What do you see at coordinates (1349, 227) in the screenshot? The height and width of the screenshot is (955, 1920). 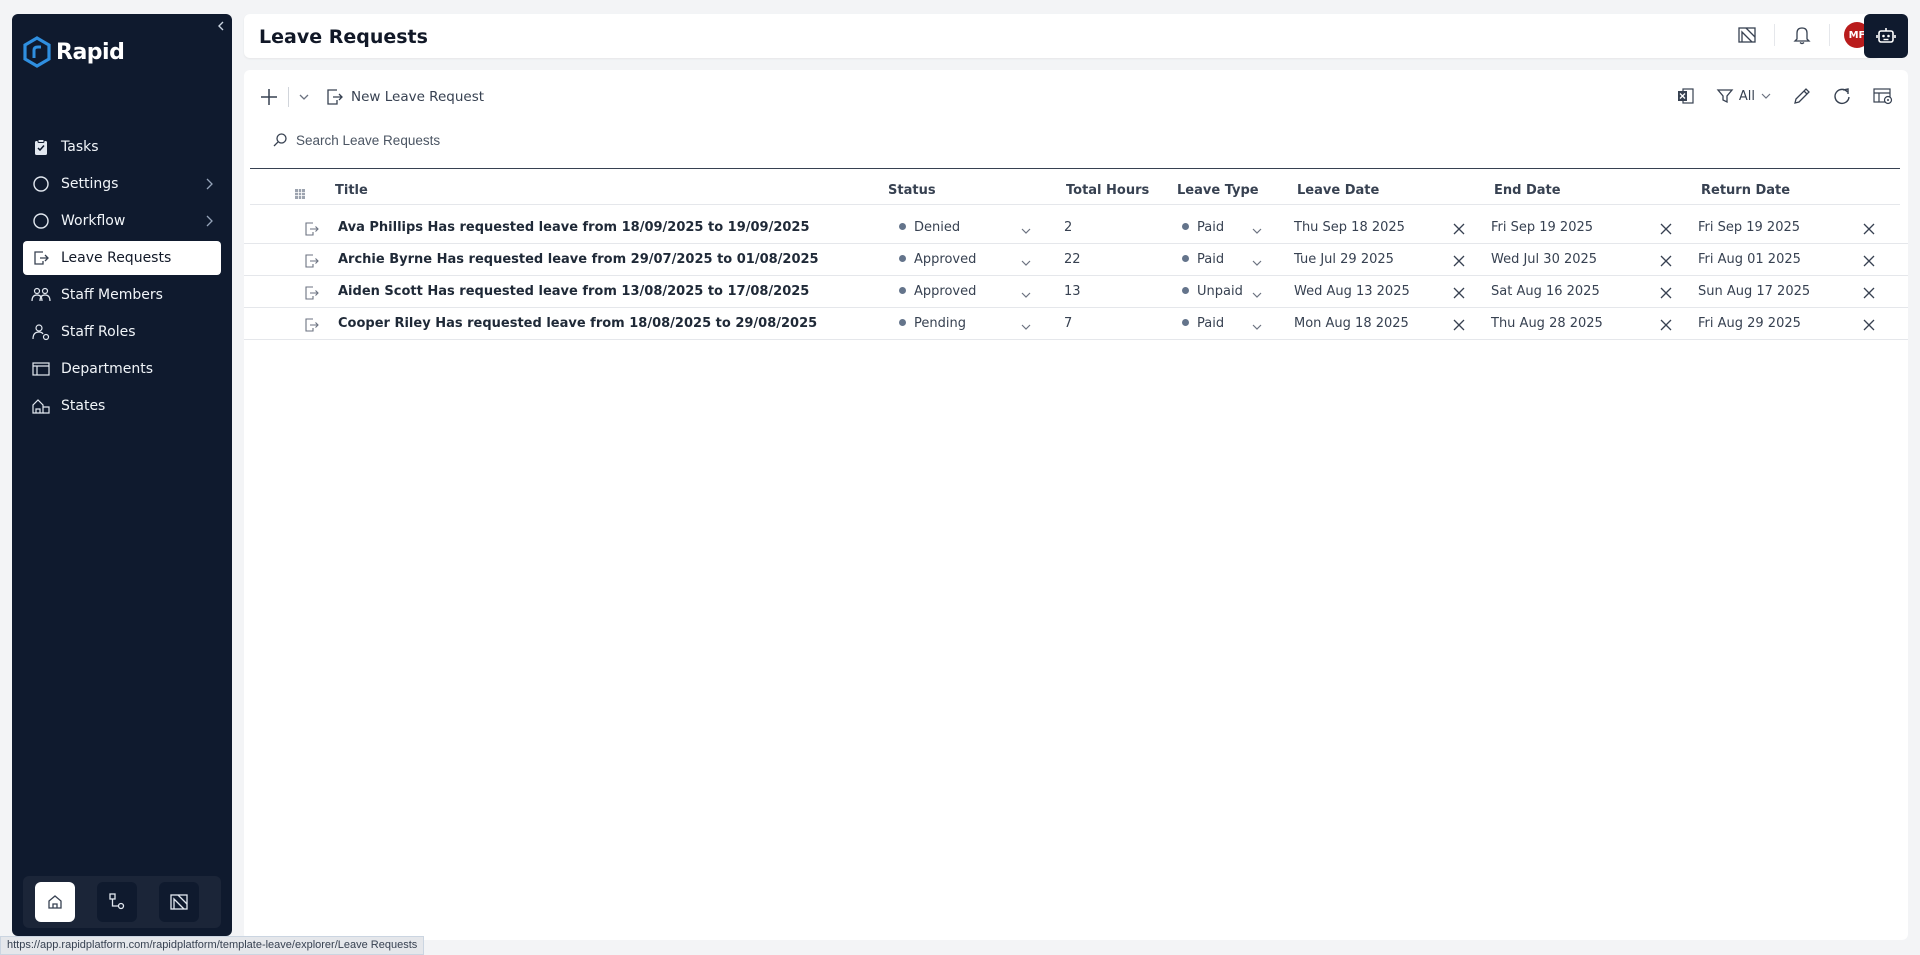 I see `leave-date: Thu Sep 18 2025` at bounding box center [1349, 227].